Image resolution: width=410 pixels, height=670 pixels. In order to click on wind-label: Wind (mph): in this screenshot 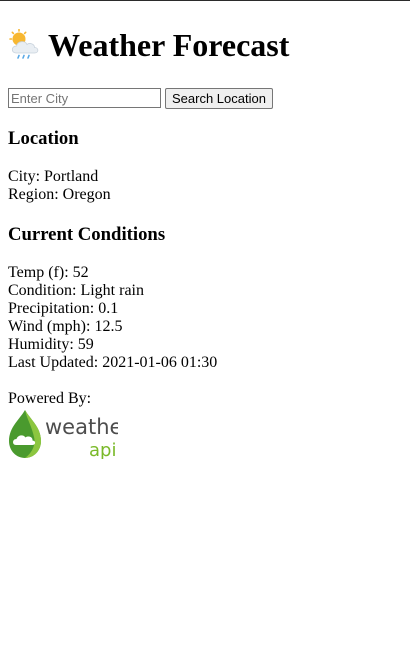, I will do `click(49, 326)`.